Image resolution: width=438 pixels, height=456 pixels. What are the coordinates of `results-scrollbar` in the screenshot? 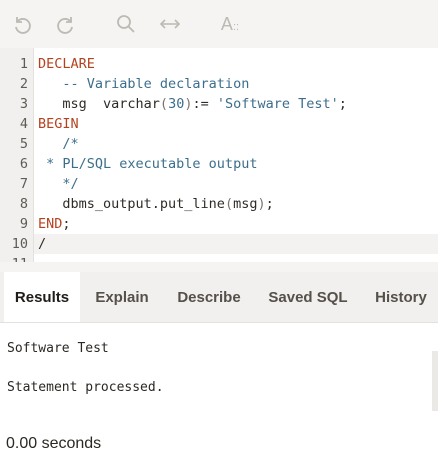 It's located at (435, 381).